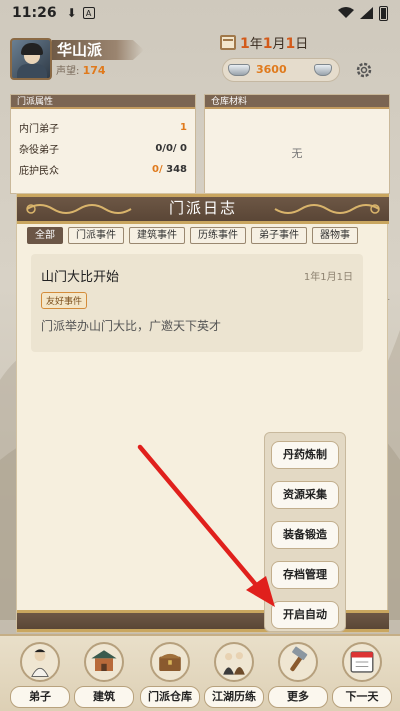  Describe the element at coordinates (234, 697) in the screenshot. I see `nav-label: 江湖历练` at that location.